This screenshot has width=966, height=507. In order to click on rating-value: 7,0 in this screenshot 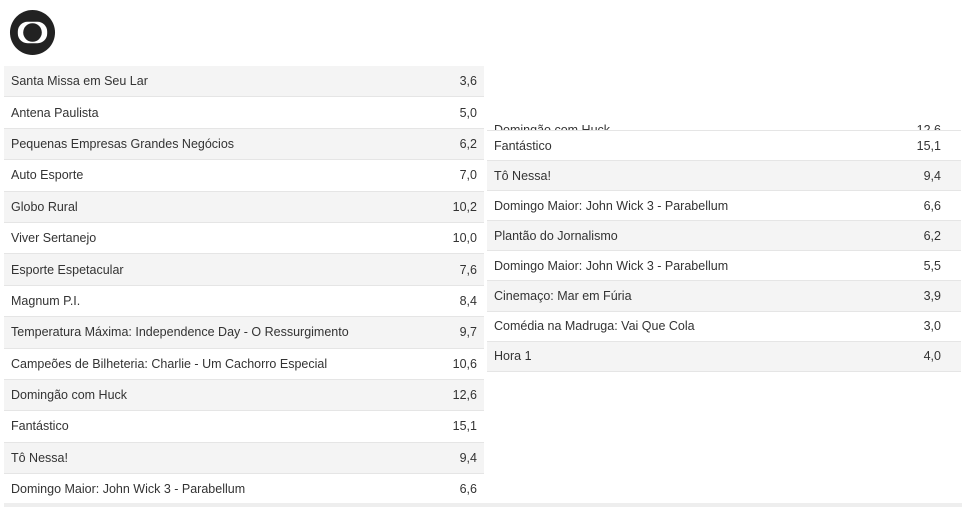, I will do `click(468, 175)`.